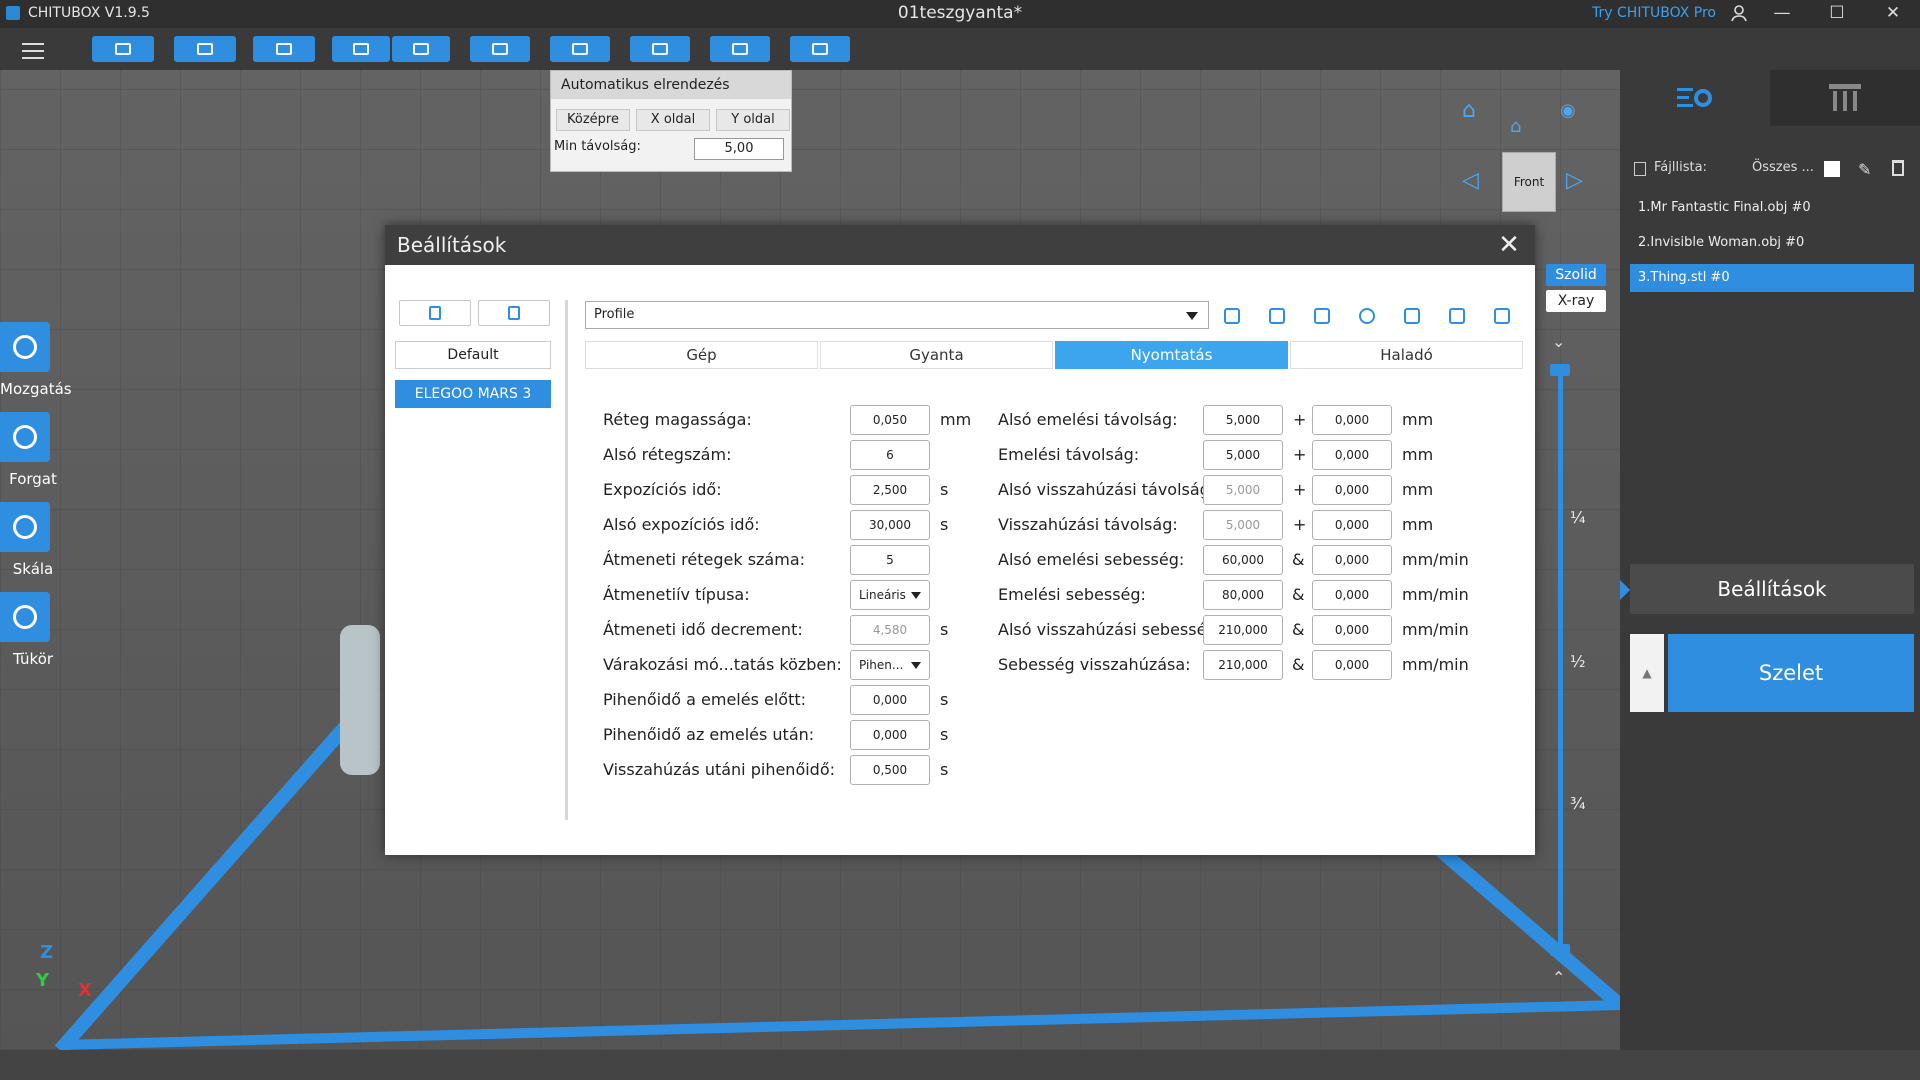 Image resolution: width=1920 pixels, height=1080 pixels. I want to click on bottom-exposure-time-input: 30,000, so click(890, 525).